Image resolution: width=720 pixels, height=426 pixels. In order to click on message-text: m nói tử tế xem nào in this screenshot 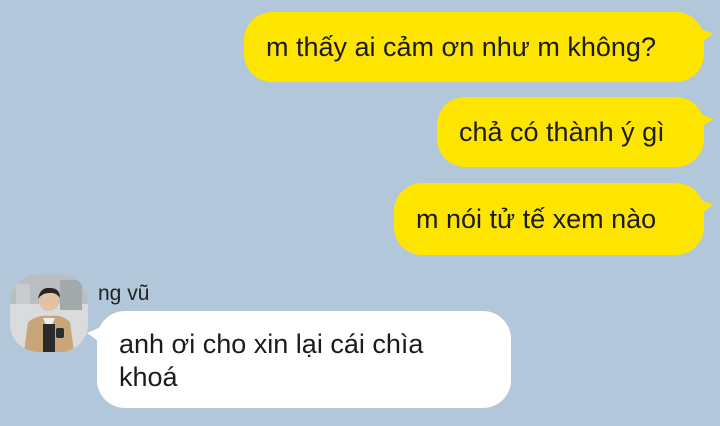, I will do `click(536, 218)`.